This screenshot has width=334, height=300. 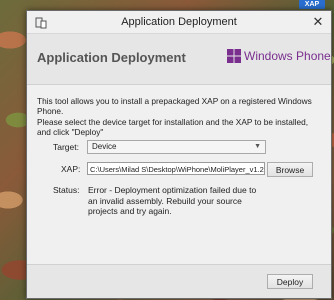 I want to click on target-select-value: Device, so click(x=104, y=146).